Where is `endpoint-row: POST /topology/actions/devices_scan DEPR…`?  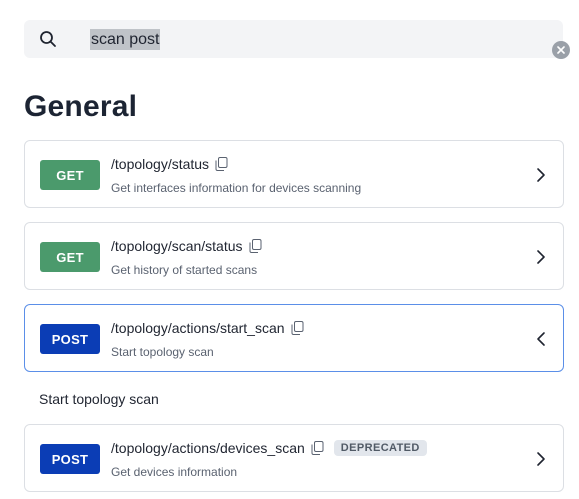 endpoint-row: POST /topology/actions/devices_scan DEPR… is located at coordinates (294, 458).